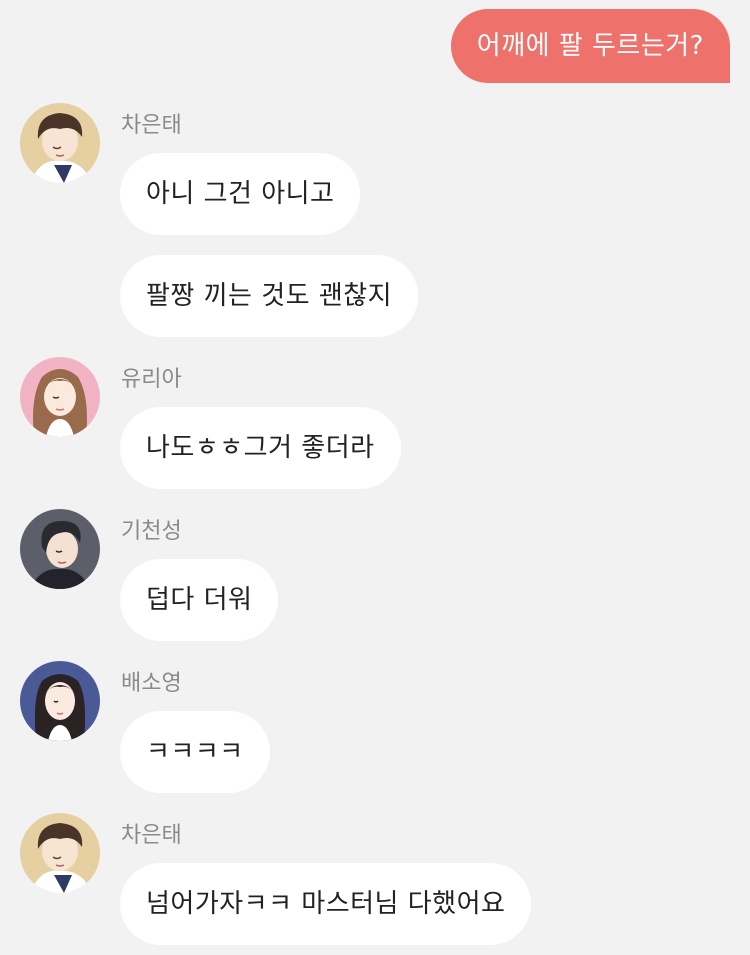 The width and height of the screenshot is (750, 955). I want to click on outgoing-message: 어깨에 팔 두르는거?, so click(590, 46).